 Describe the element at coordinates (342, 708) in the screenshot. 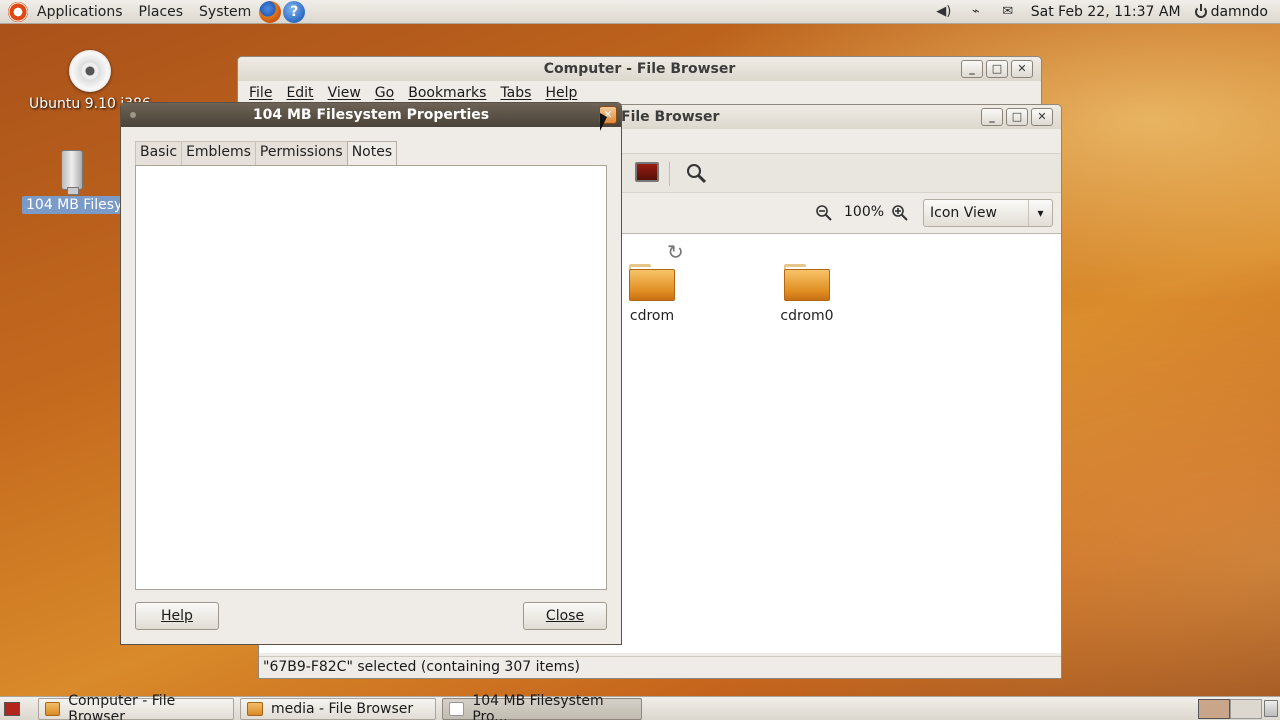

I see `taskbar-item-label: media - File Browser` at that location.